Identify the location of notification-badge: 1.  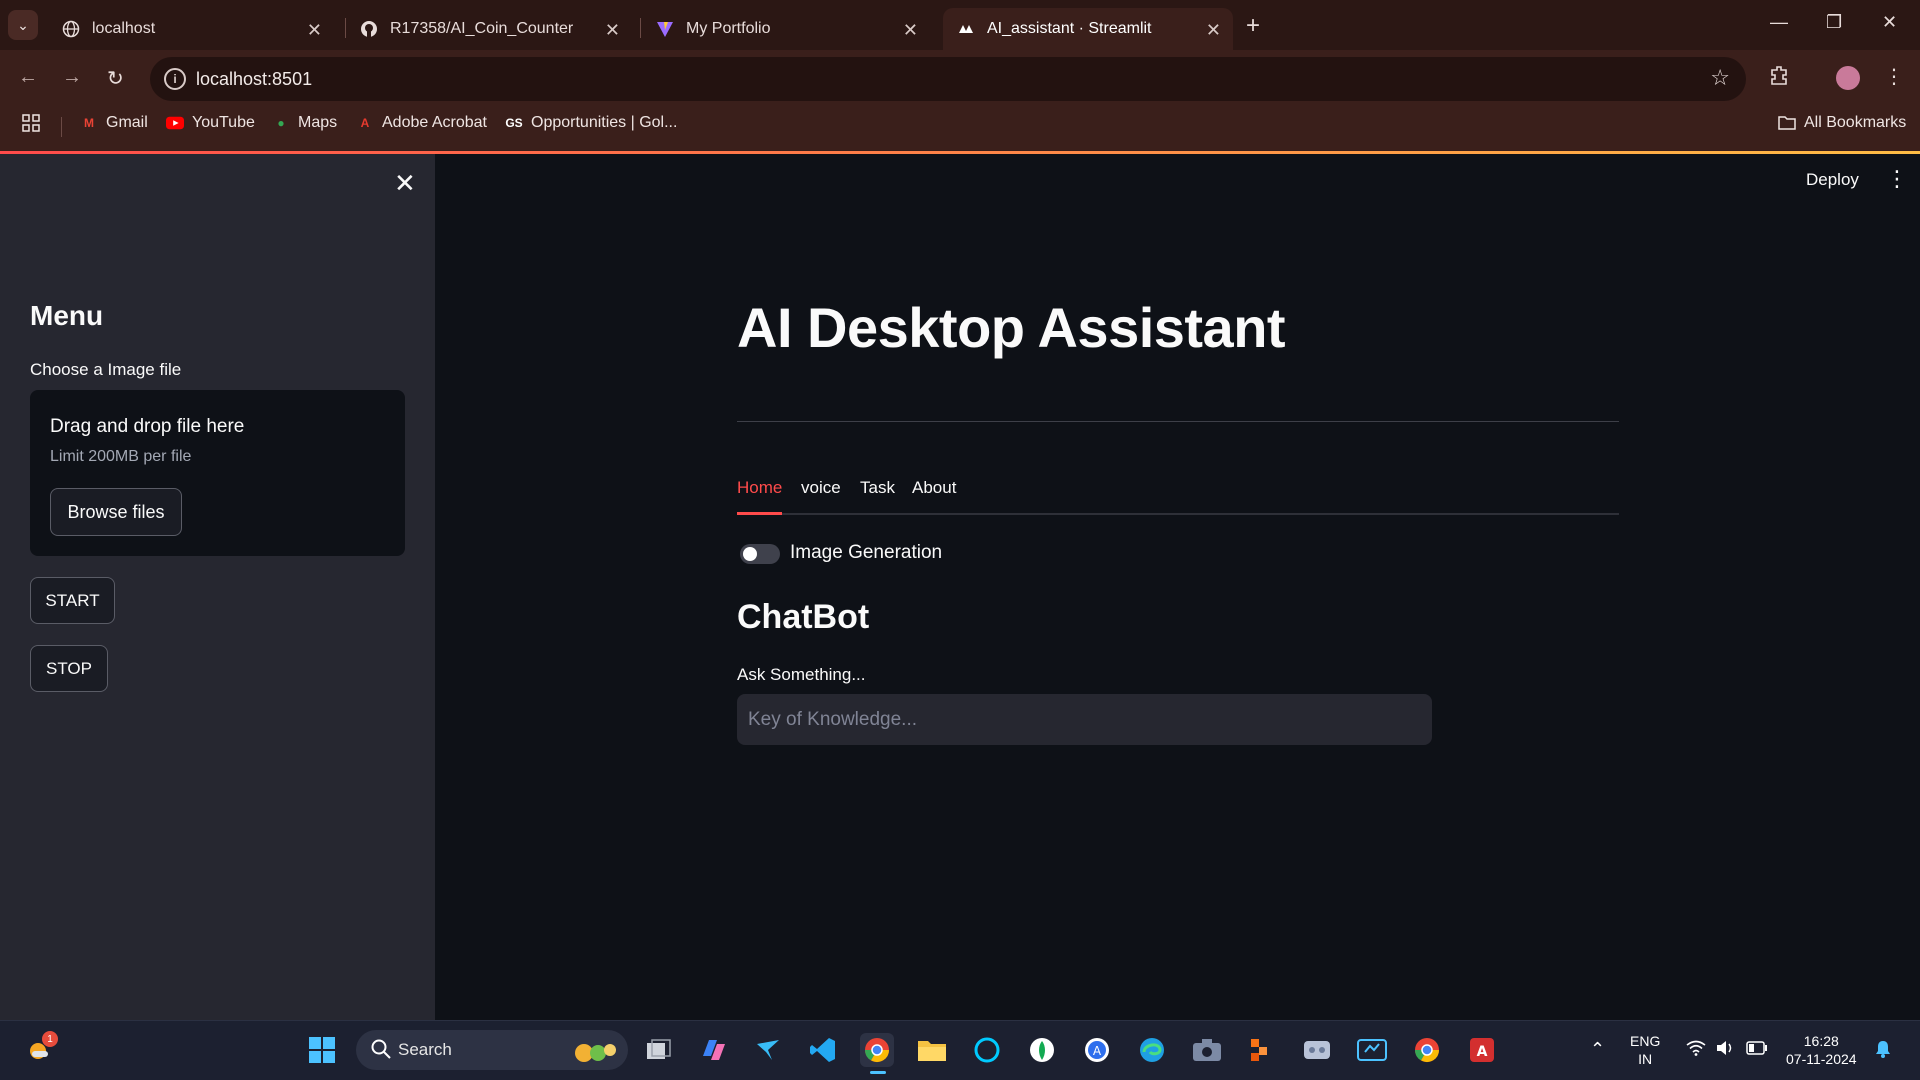
(50, 1039).